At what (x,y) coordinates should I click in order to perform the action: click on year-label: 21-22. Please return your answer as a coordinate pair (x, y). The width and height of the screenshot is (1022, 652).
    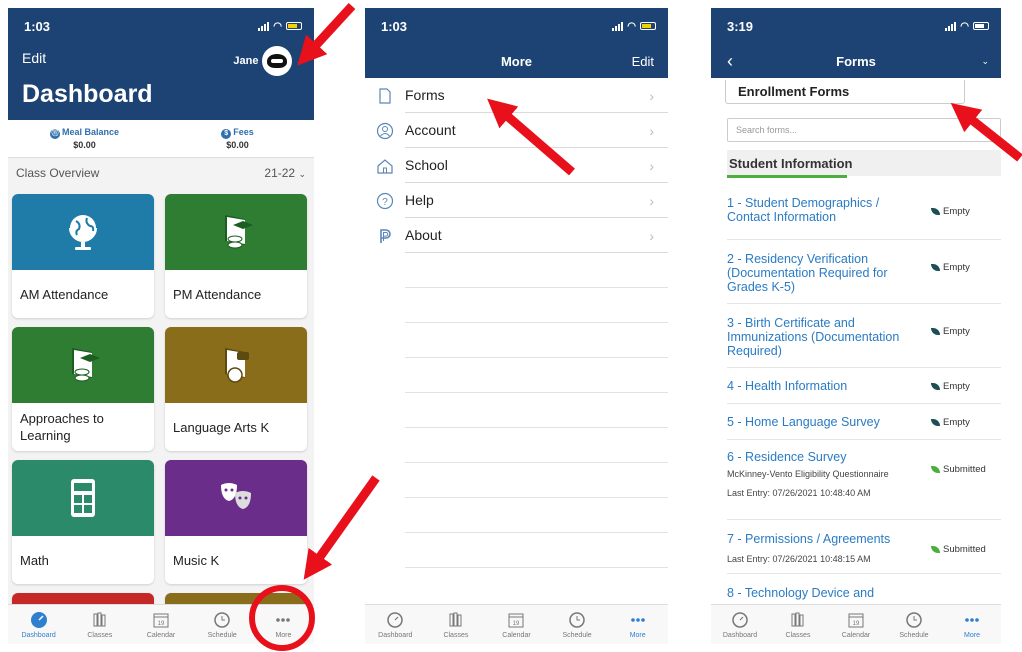
    Looking at the image, I should click on (280, 173).